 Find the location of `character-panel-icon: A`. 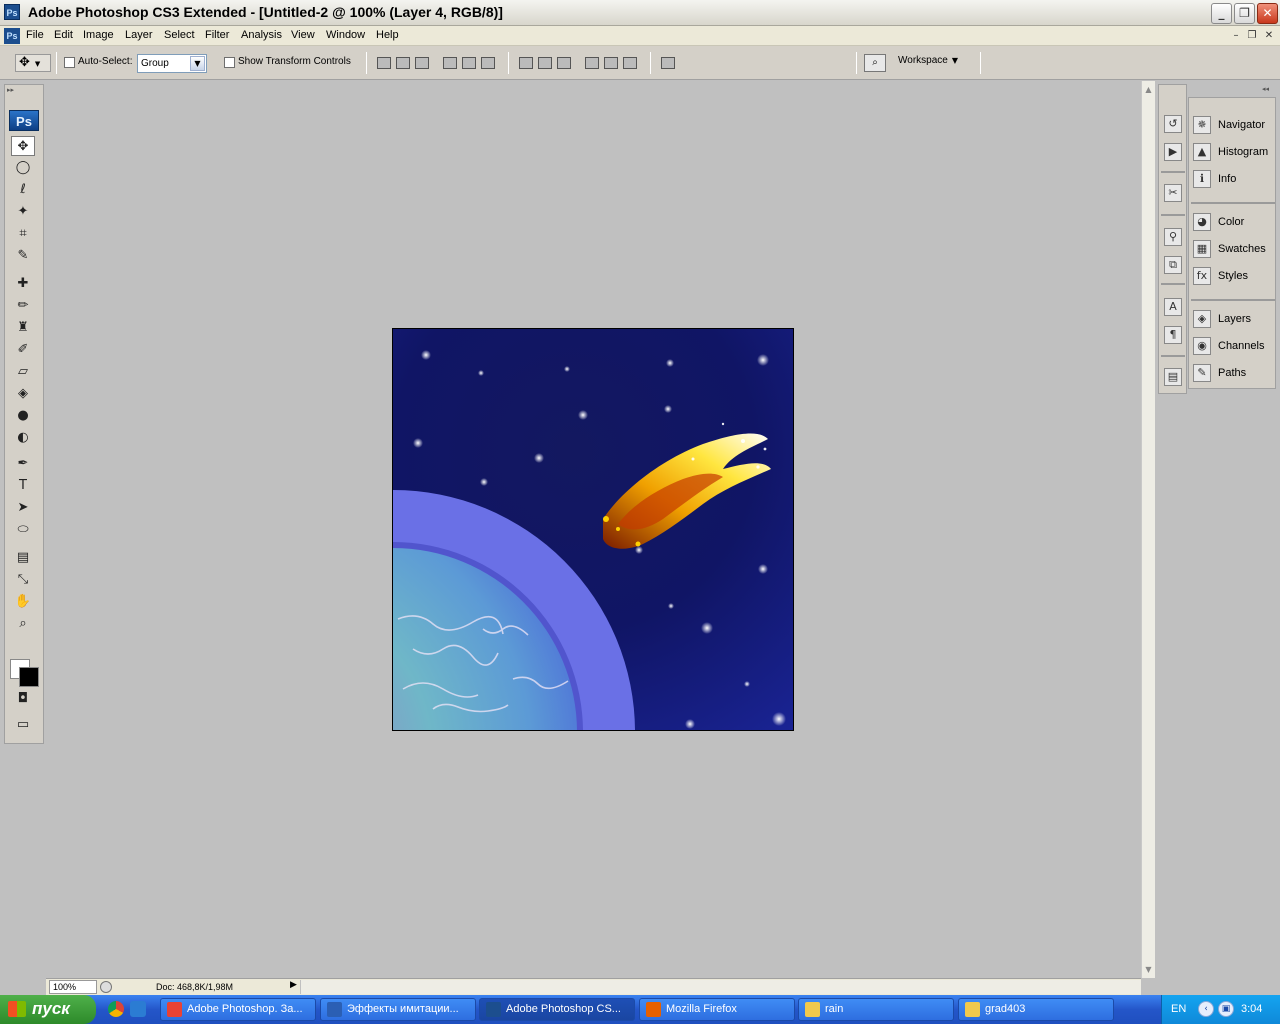

character-panel-icon: A is located at coordinates (1173, 307).